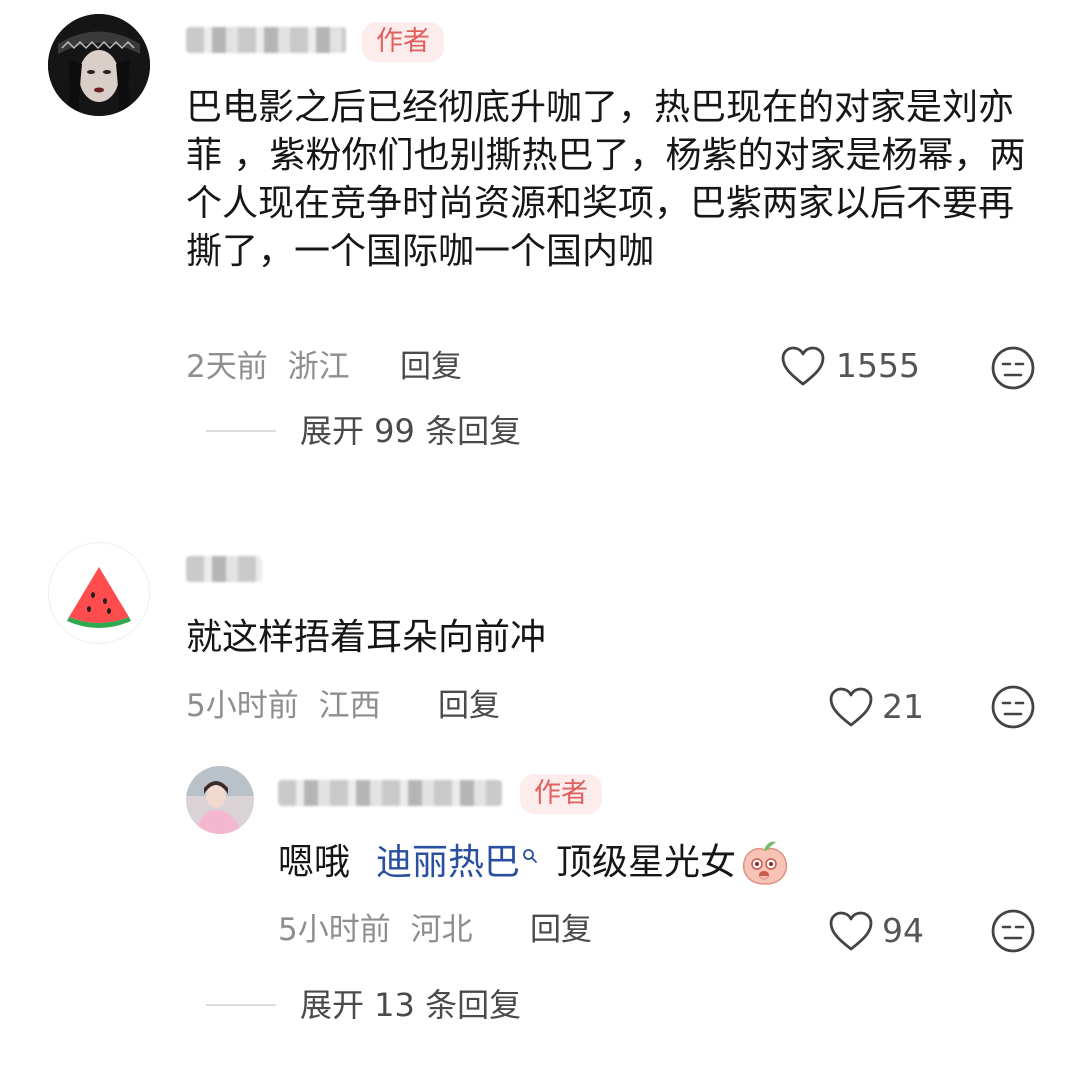 The width and height of the screenshot is (1080, 1070). I want to click on like-button: 94, so click(876, 931).